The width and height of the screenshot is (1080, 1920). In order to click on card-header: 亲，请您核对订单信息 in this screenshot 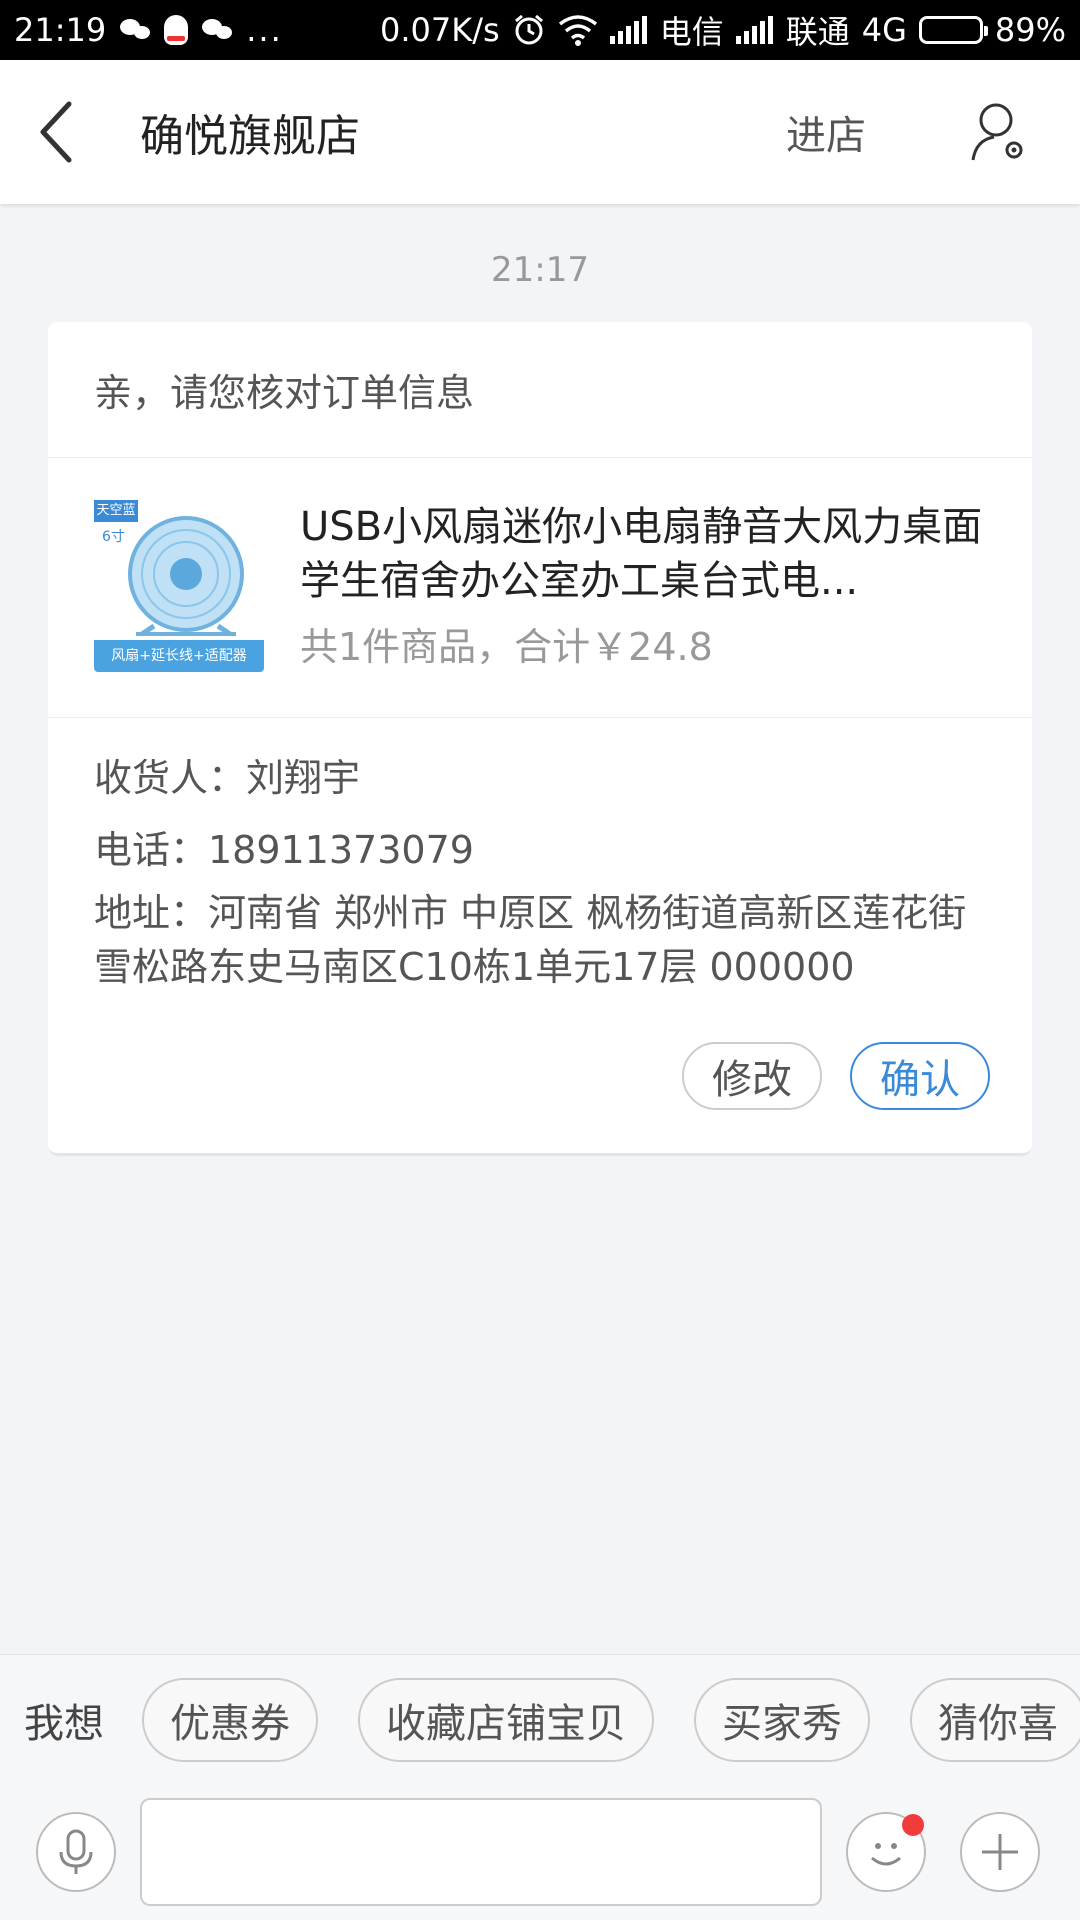, I will do `click(540, 390)`.